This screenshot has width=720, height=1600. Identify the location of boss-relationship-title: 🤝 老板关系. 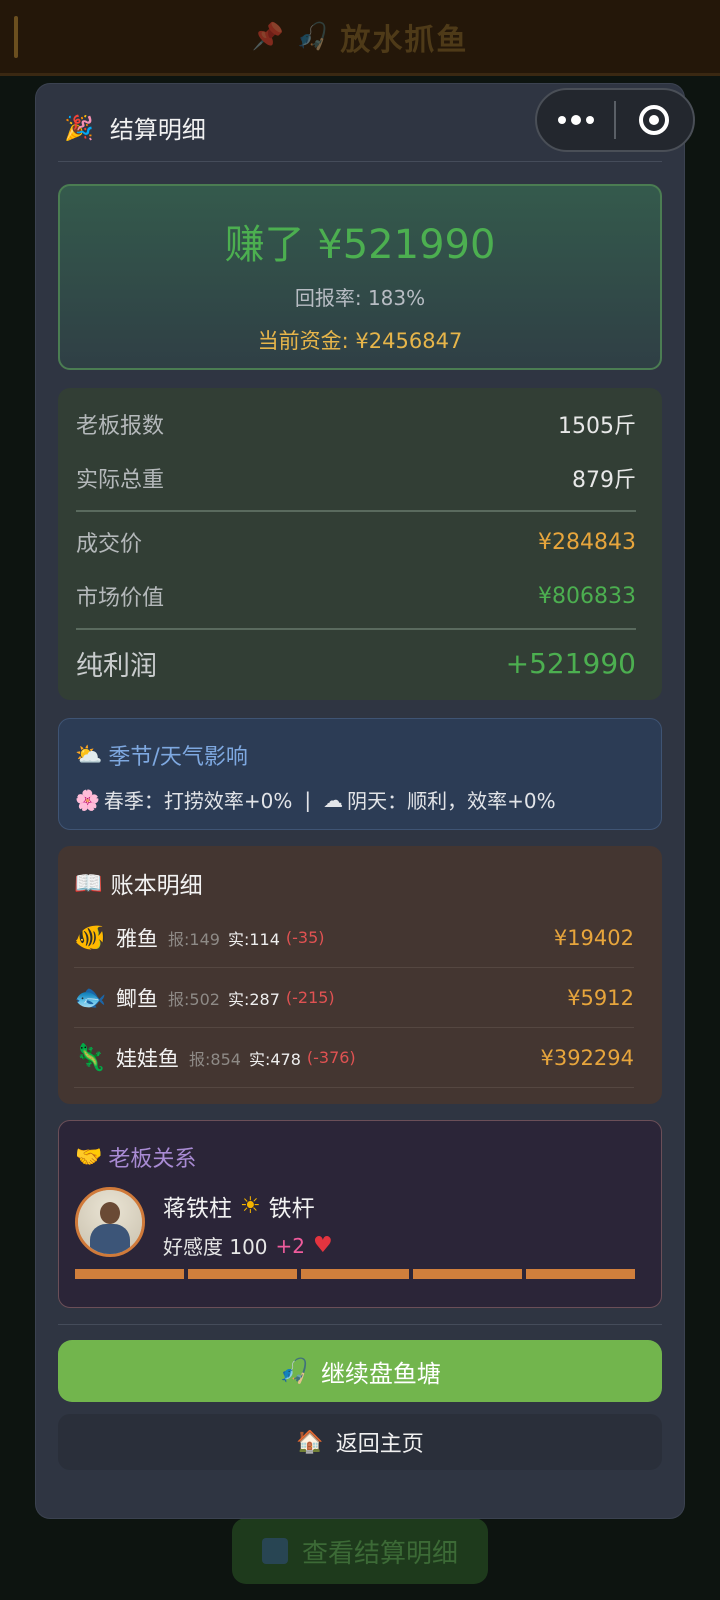
(136, 1158).